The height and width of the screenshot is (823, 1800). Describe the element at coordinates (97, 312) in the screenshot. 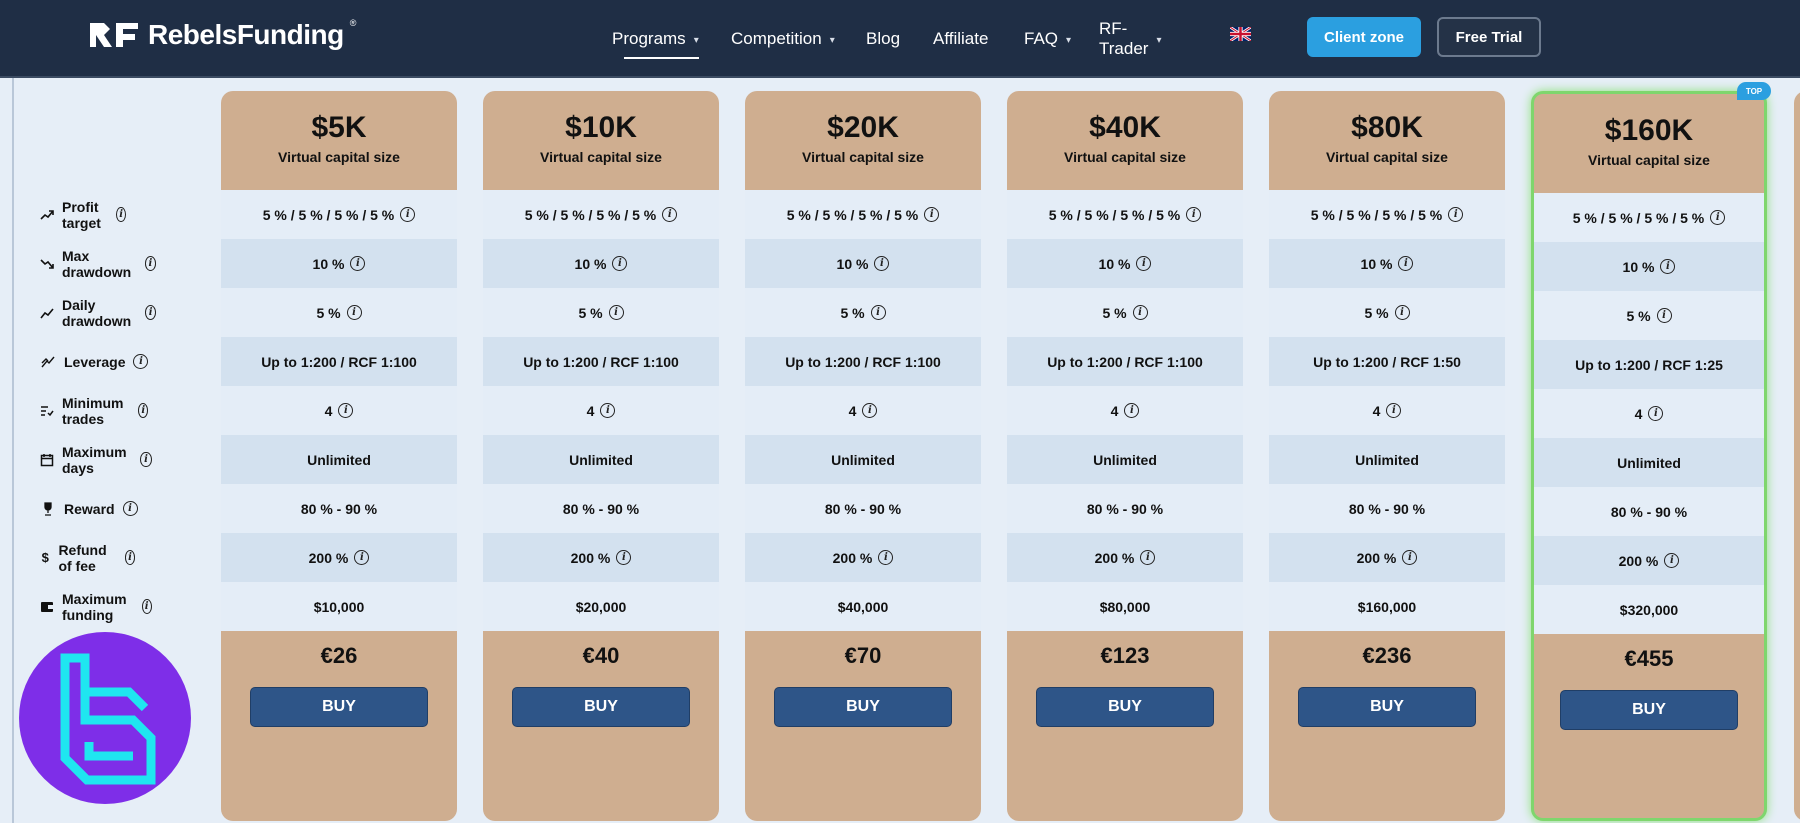

I see `feature-label-text: Daily drawdown` at that location.